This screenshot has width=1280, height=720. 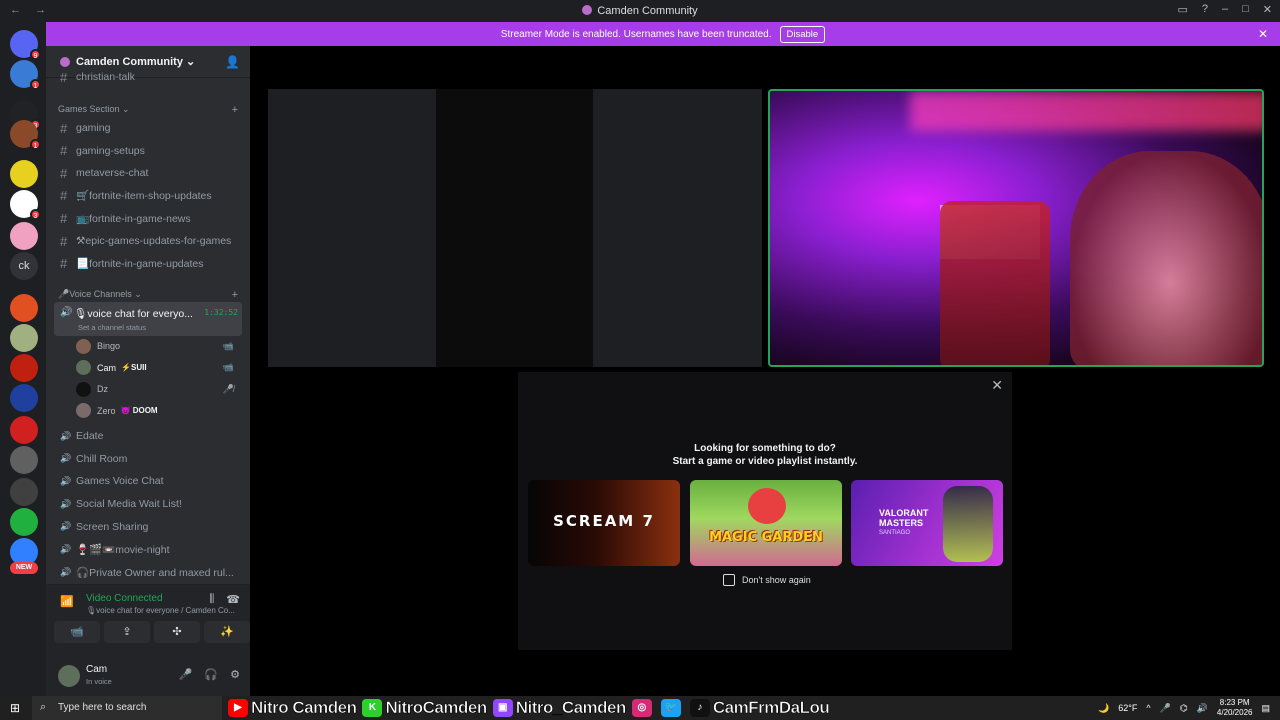 I want to click on weather-icon: 🌙, so click(x=1103, y=708).